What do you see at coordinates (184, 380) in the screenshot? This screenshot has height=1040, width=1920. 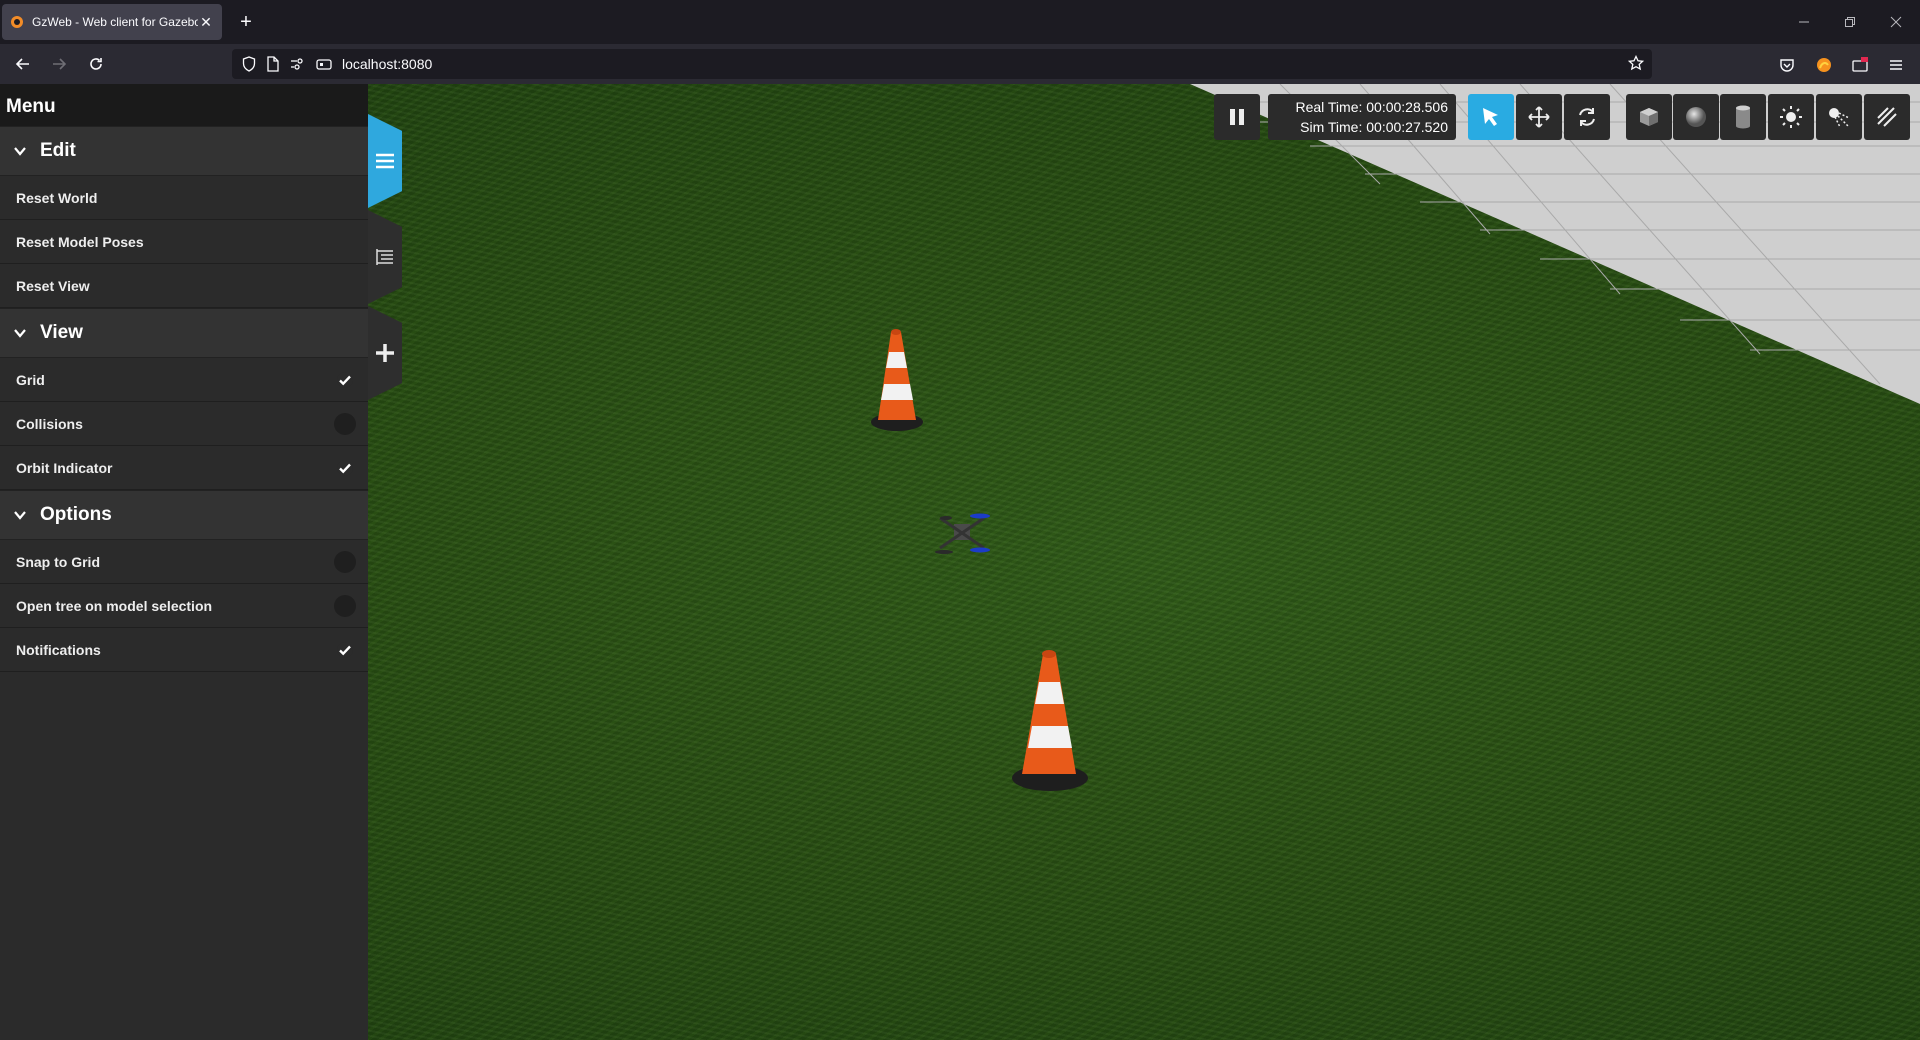 I see `menu-item-grid: Grid` at bounding box center [184, 380].